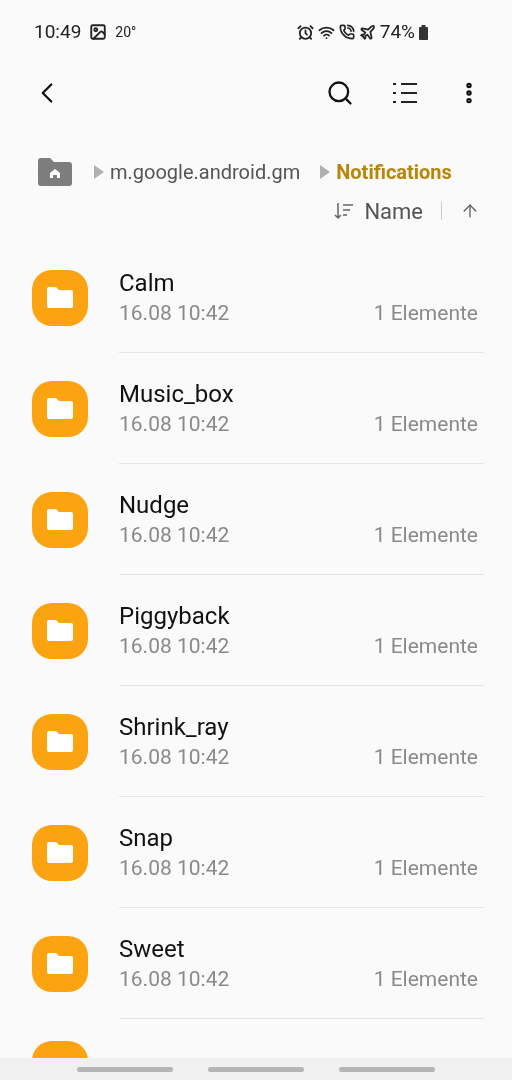 Image resolution: width=512 pixels, height=1080 pixels. I want to click on folder-name: Music_box, so click(177, 394).